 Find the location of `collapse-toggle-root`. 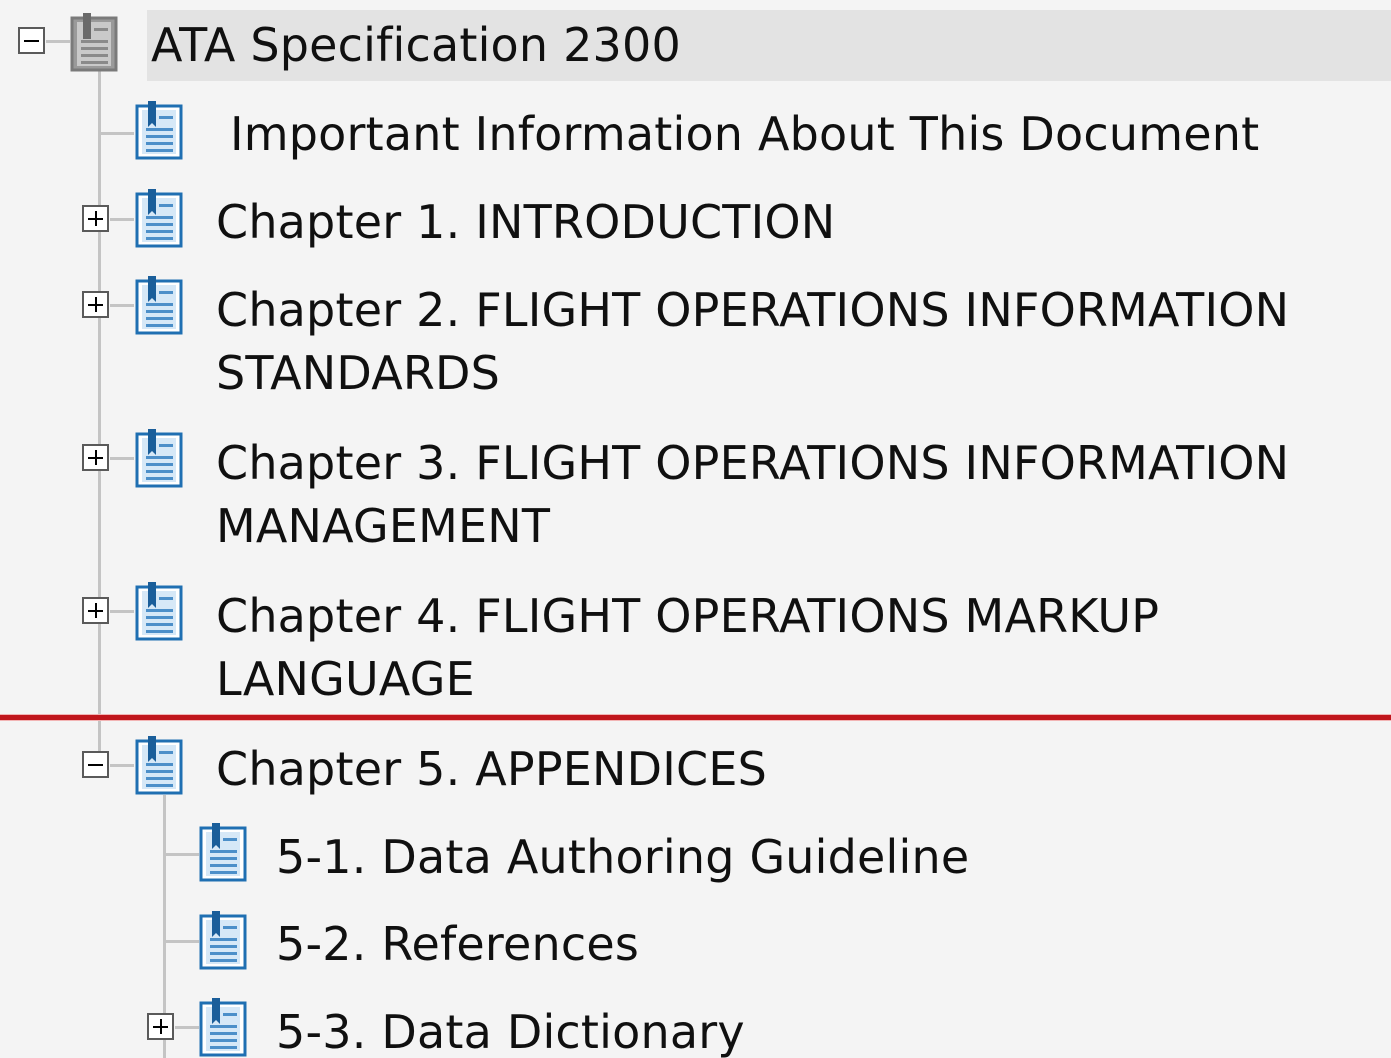

collapse-toggle-root is located at coordinates (31, 40).